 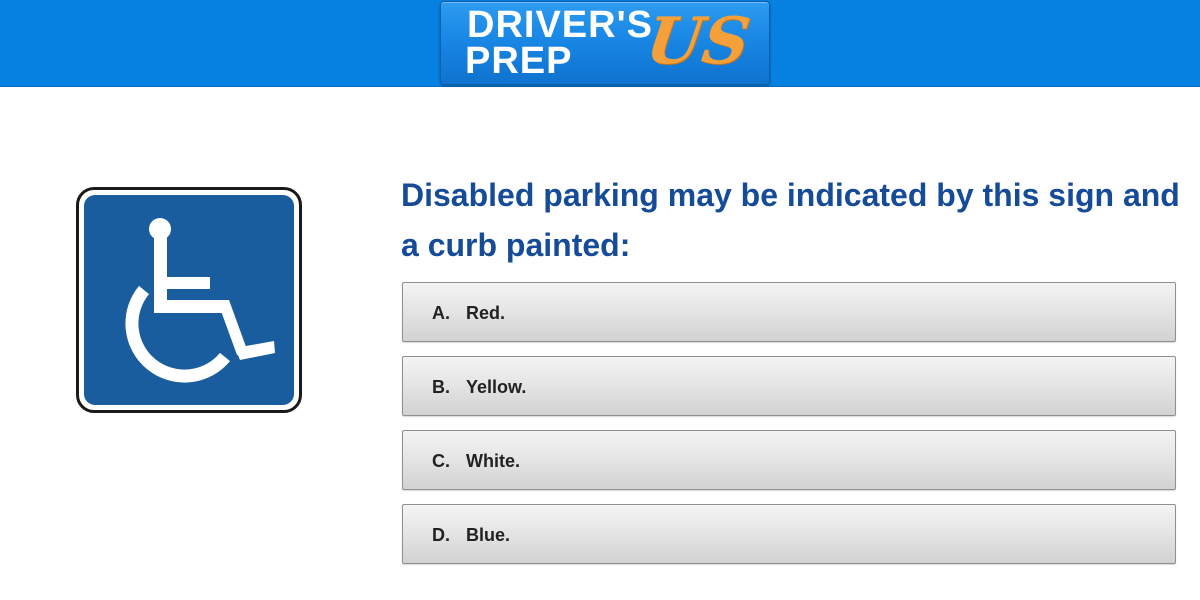 What do you see at coordinates (441, 461) in the screenshot?
I see `answer-letter: C.` at bounding box center [441, 461].